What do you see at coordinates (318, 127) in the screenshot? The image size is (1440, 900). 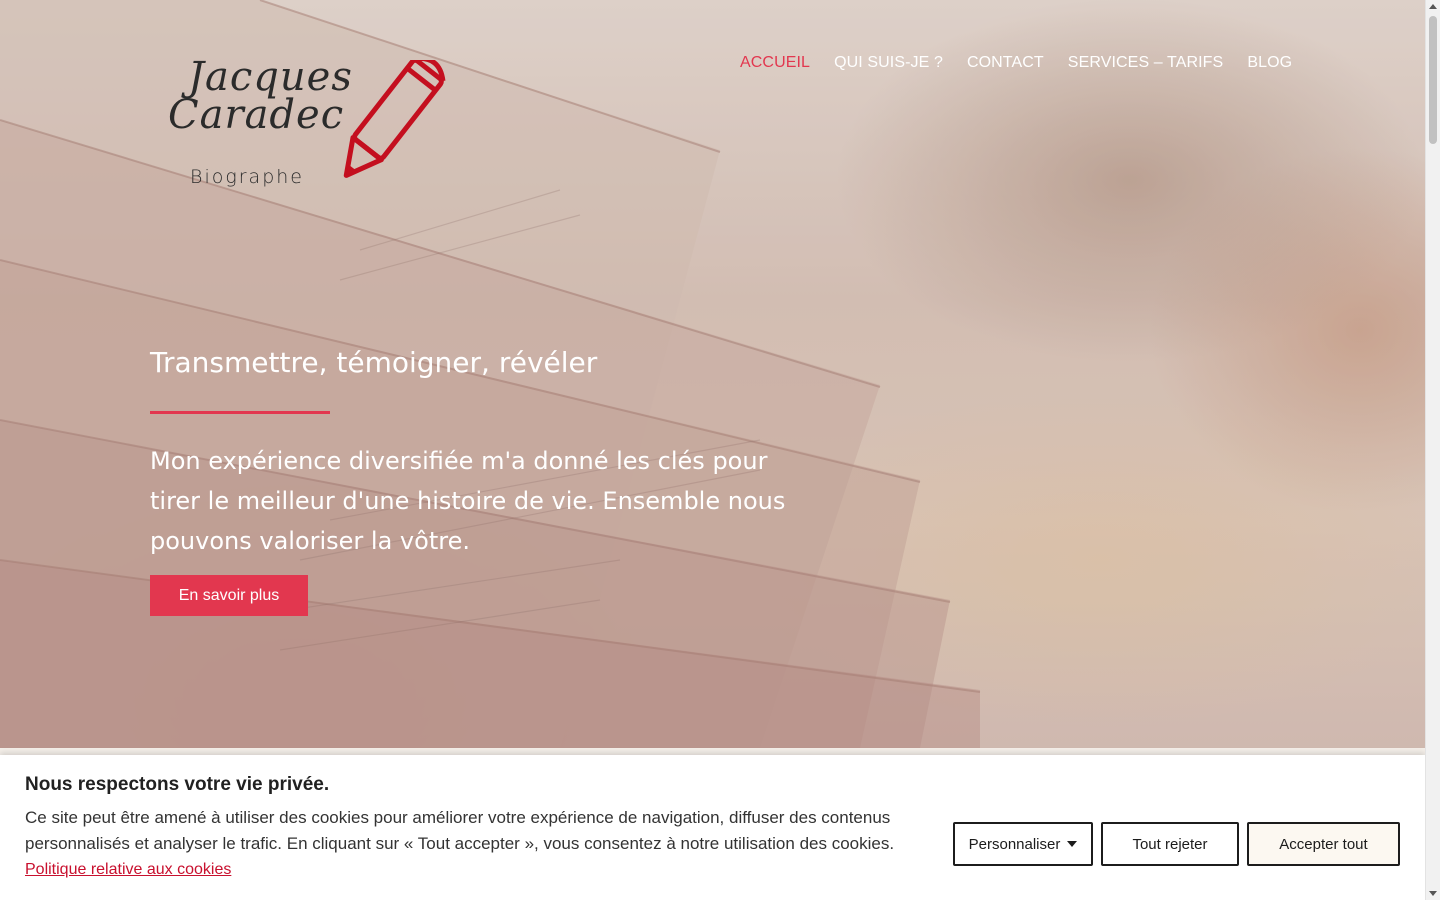 I see `site-logo: Jacques Caradec Biographe` at bounding box center [318, 127].